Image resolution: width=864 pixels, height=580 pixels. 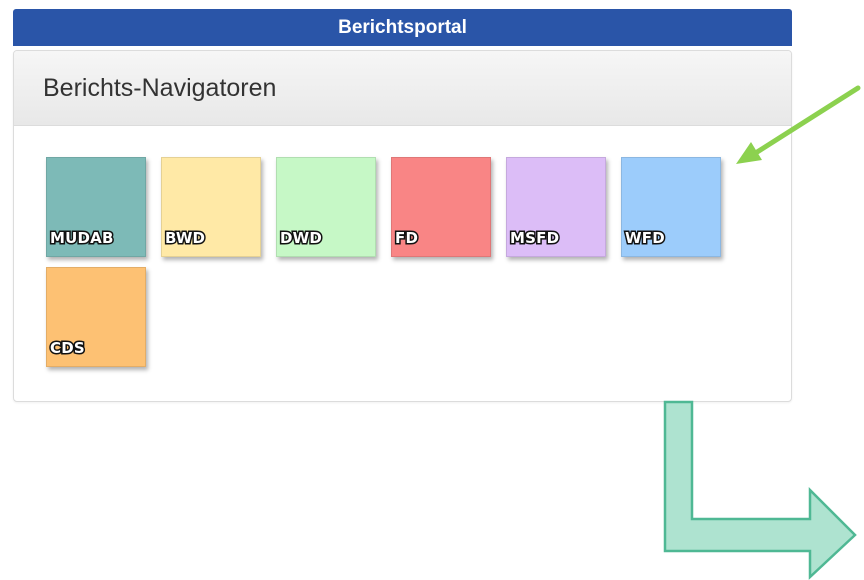 What do you see at coordinates (82, 238) in the screenshot?
I see `tile-label: MUDAB` at bounding box center [82, 238].